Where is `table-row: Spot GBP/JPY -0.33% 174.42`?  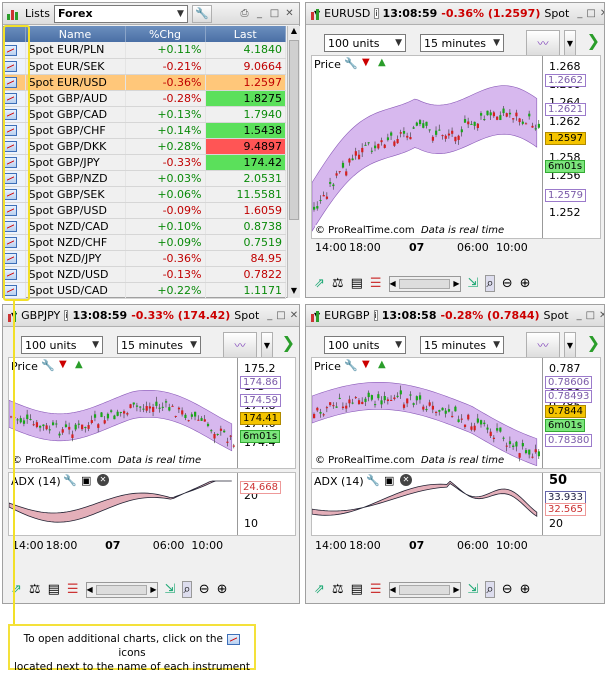
table-row: Spot GBP/JPY -0.33% 174.42 is located at coordinates (144, 162).